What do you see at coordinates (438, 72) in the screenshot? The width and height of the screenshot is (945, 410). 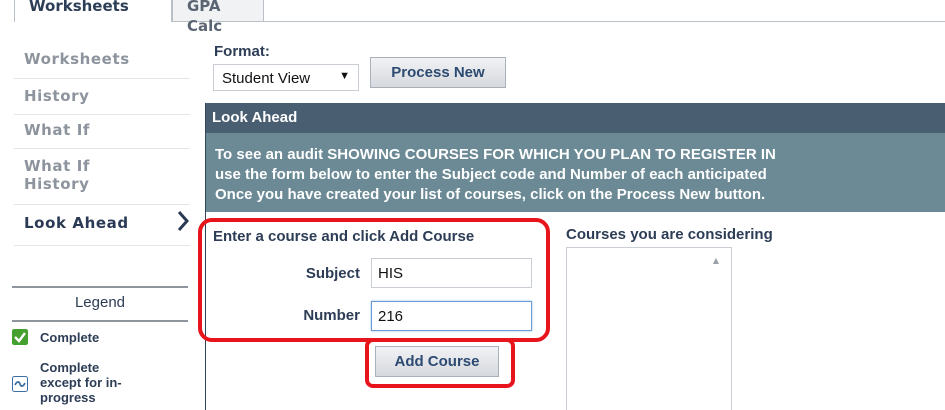 I see `process-new-button: Process New` at bounding box center [438, 72].